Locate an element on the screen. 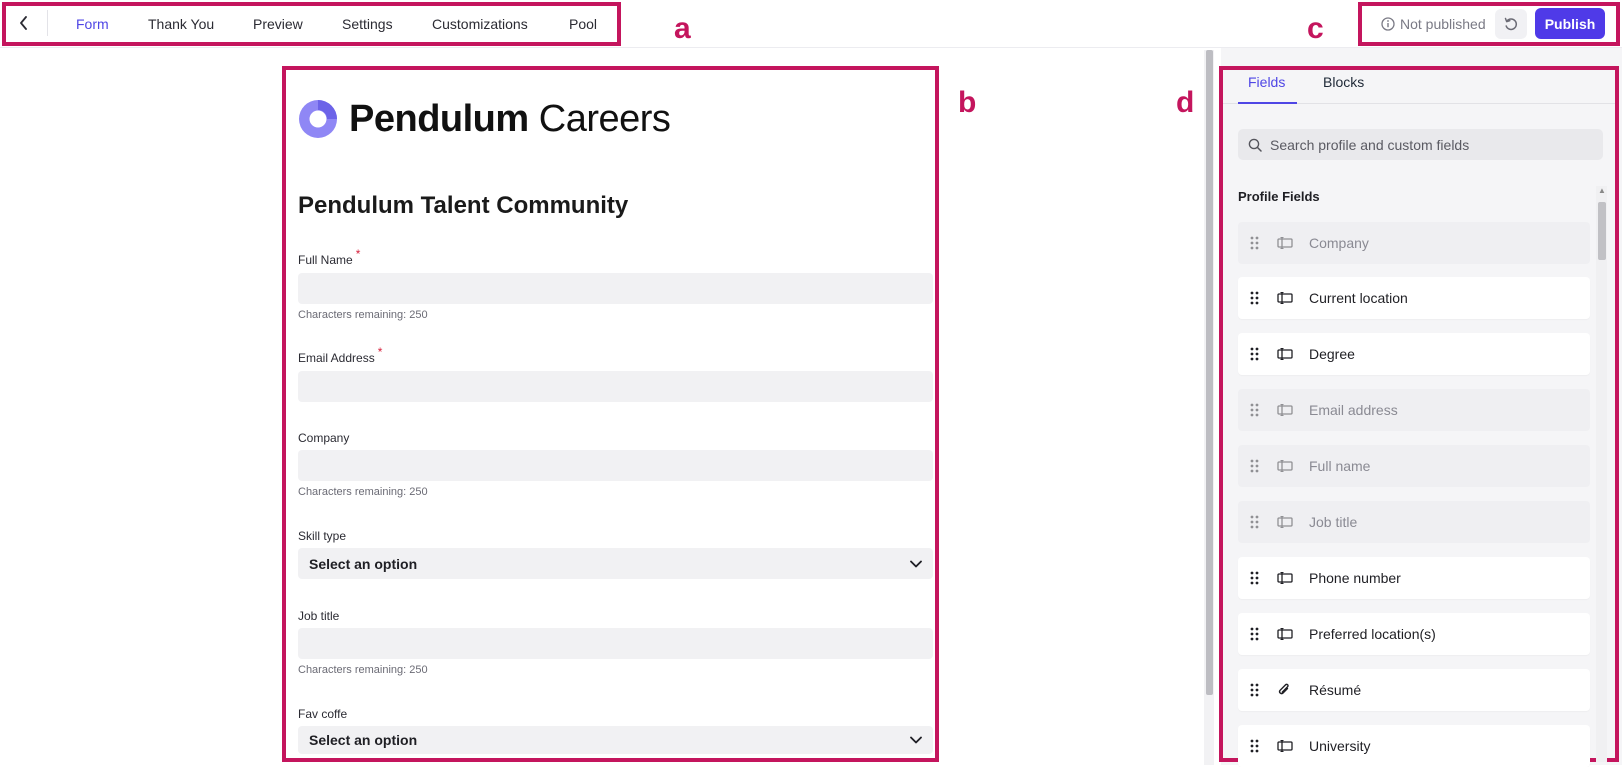  annotation-label-a: a is located at coordinates (682, 28).